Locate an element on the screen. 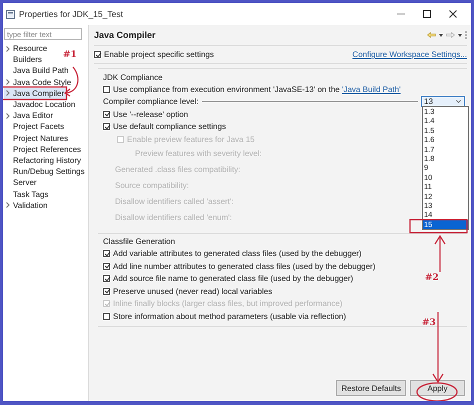 Image resolution: width=474 pixels, height=405 pixels. tree-item: Project Natures is located at coordinates (37, 138).